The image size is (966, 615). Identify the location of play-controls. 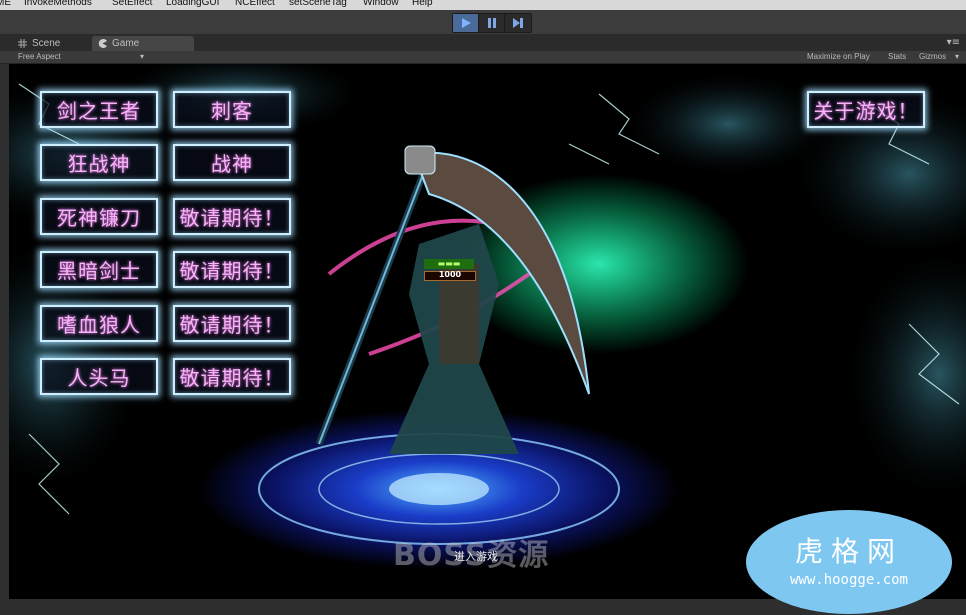
(492, 23).